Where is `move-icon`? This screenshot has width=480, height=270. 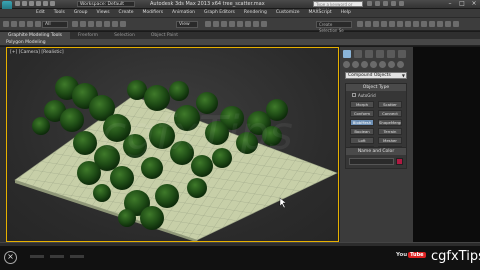
move-icon is located at coordinates (107, 24).